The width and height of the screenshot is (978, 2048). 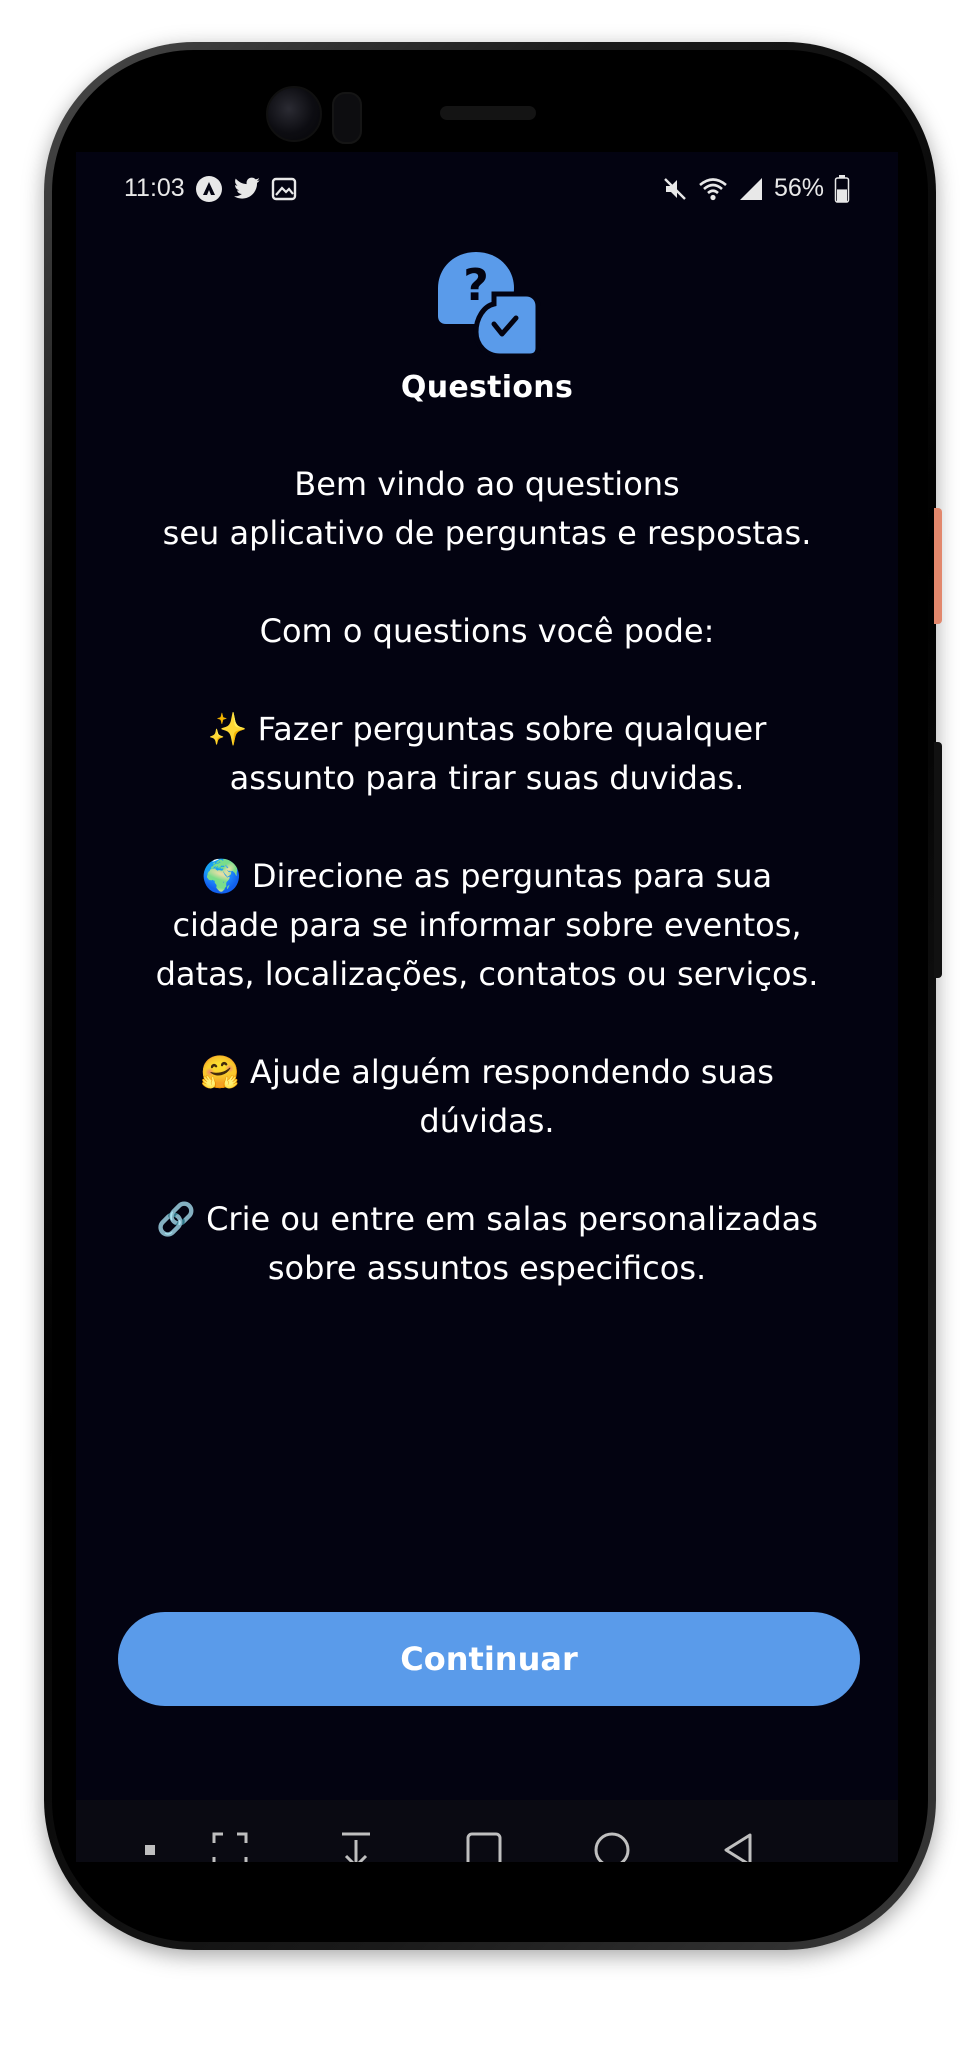 What do you see at coordinates (487, 533) in the screenshot?
I see `intro-line: seu aplicativo de perguntas e respostas.` at bounding box center [487, 533].